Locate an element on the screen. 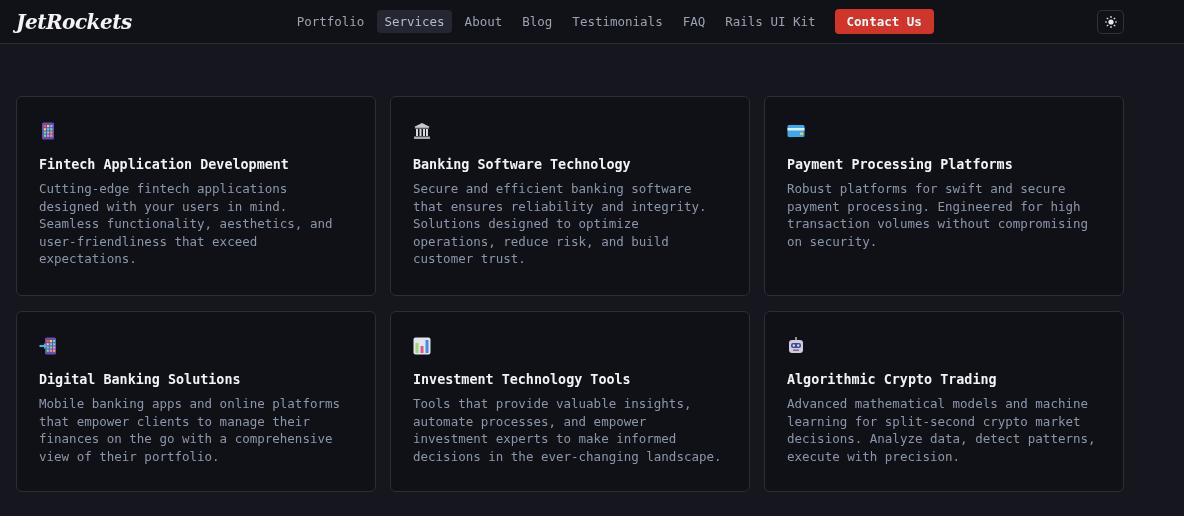 Image resolution: width=1184 pixels, height=516 pixels. robot-icon is located at coordinates (796, 346).